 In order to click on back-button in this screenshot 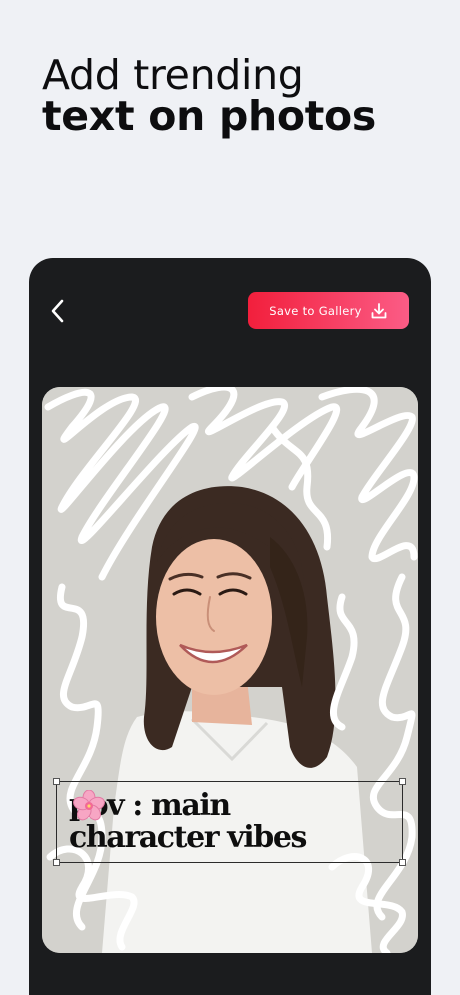, I will do `click(59, 311)`.